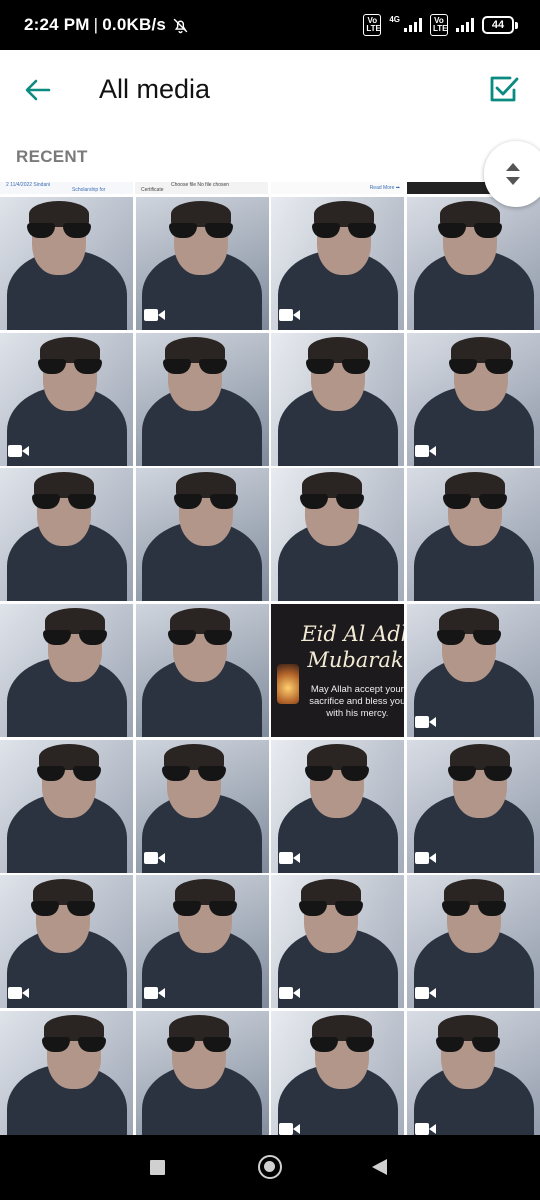  I want to click on sim2-volte-badge: Vo LTE, so click(439, 25).